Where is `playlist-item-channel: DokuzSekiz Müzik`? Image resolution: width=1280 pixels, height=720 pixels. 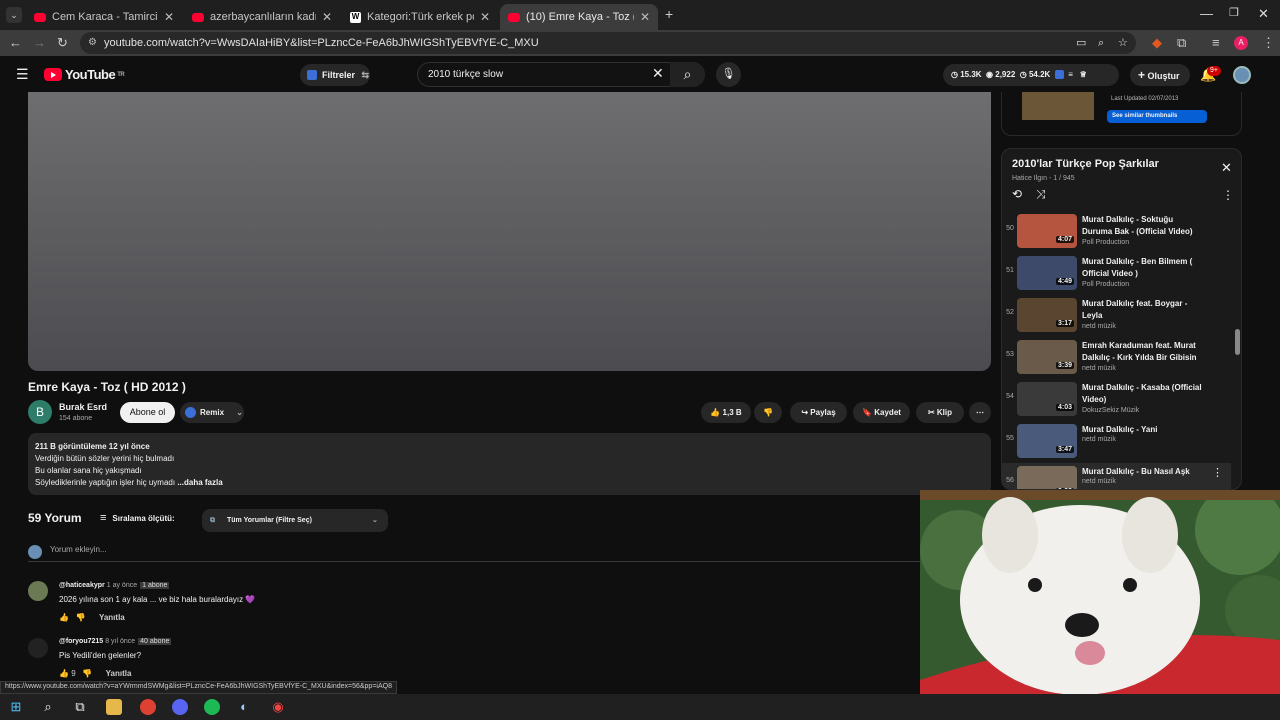 playlist-item-channel: DokuzSekiz Müzik is located at coordinates (1111, 410).